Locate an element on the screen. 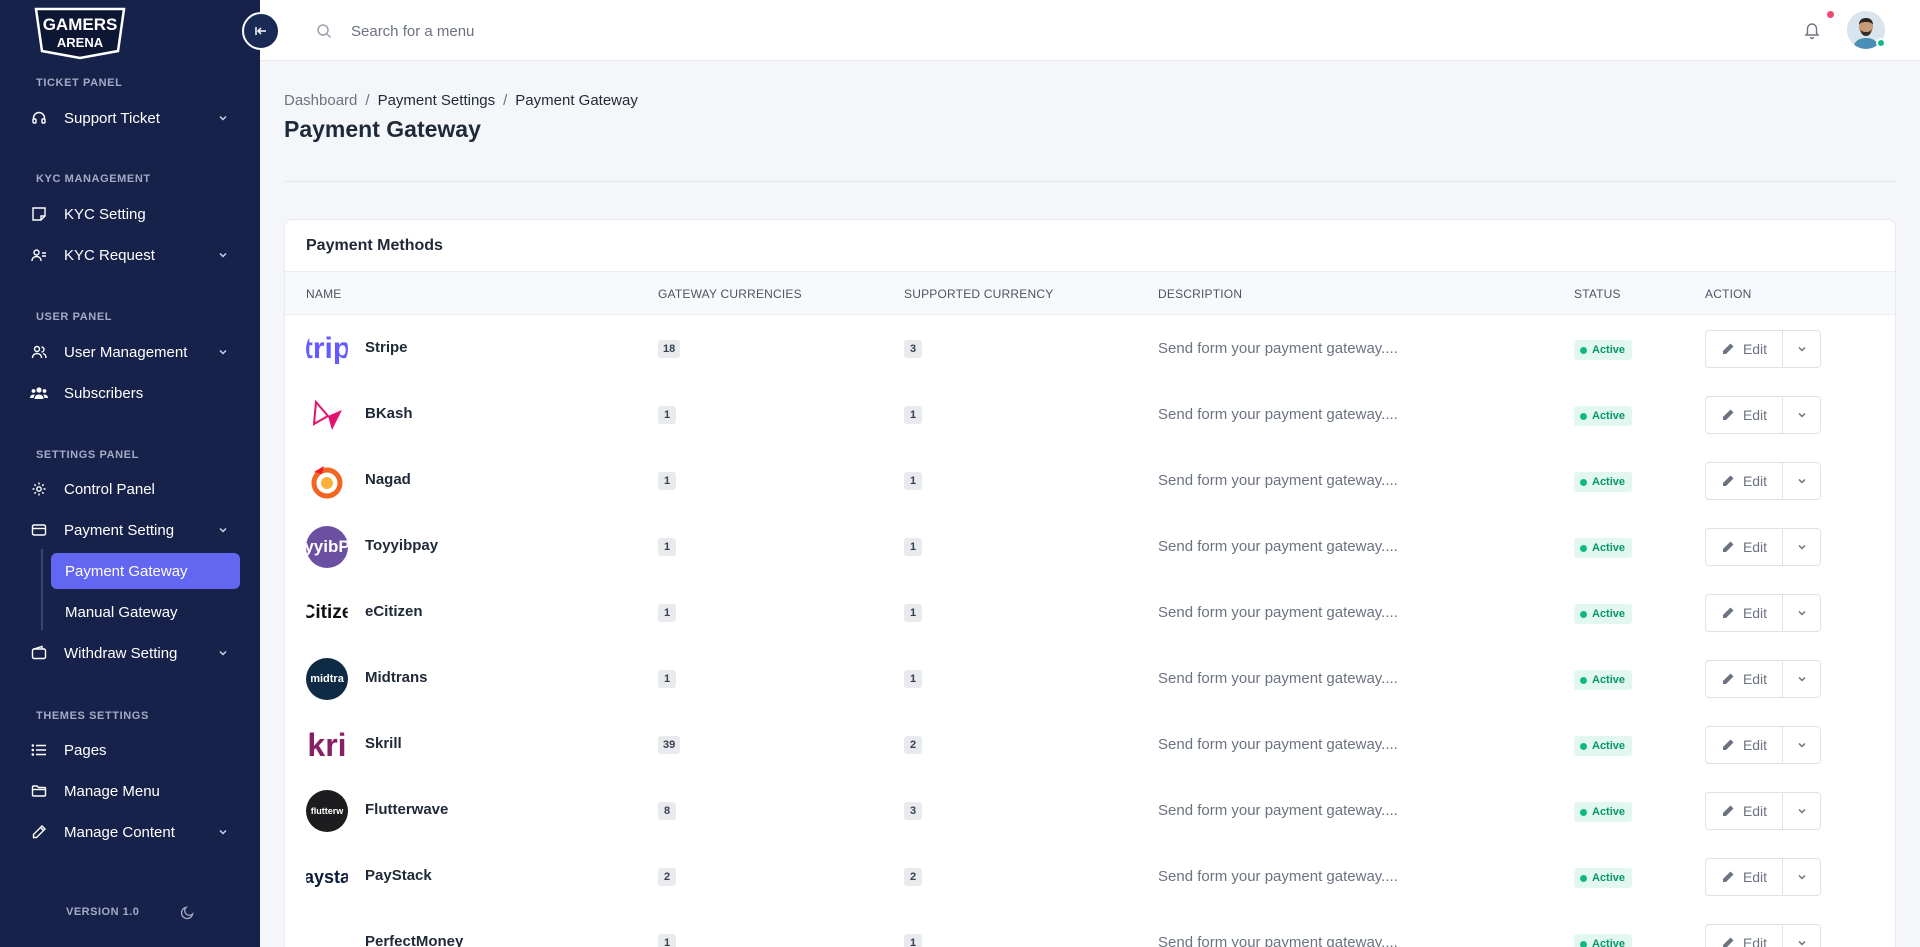  sidebar-item-kyc-request: KYC Request is located at coordinates (130, 255).